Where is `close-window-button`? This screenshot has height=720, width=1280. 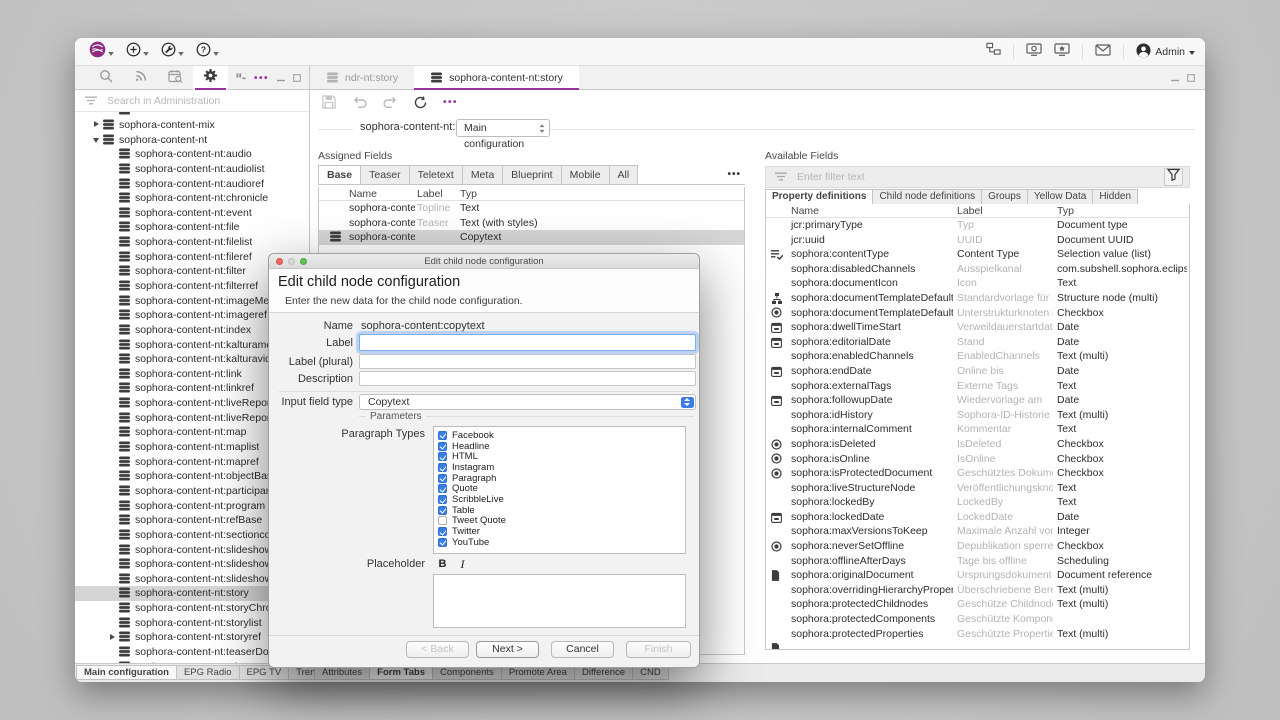 close-window-button is located at coordinates (279, 261).